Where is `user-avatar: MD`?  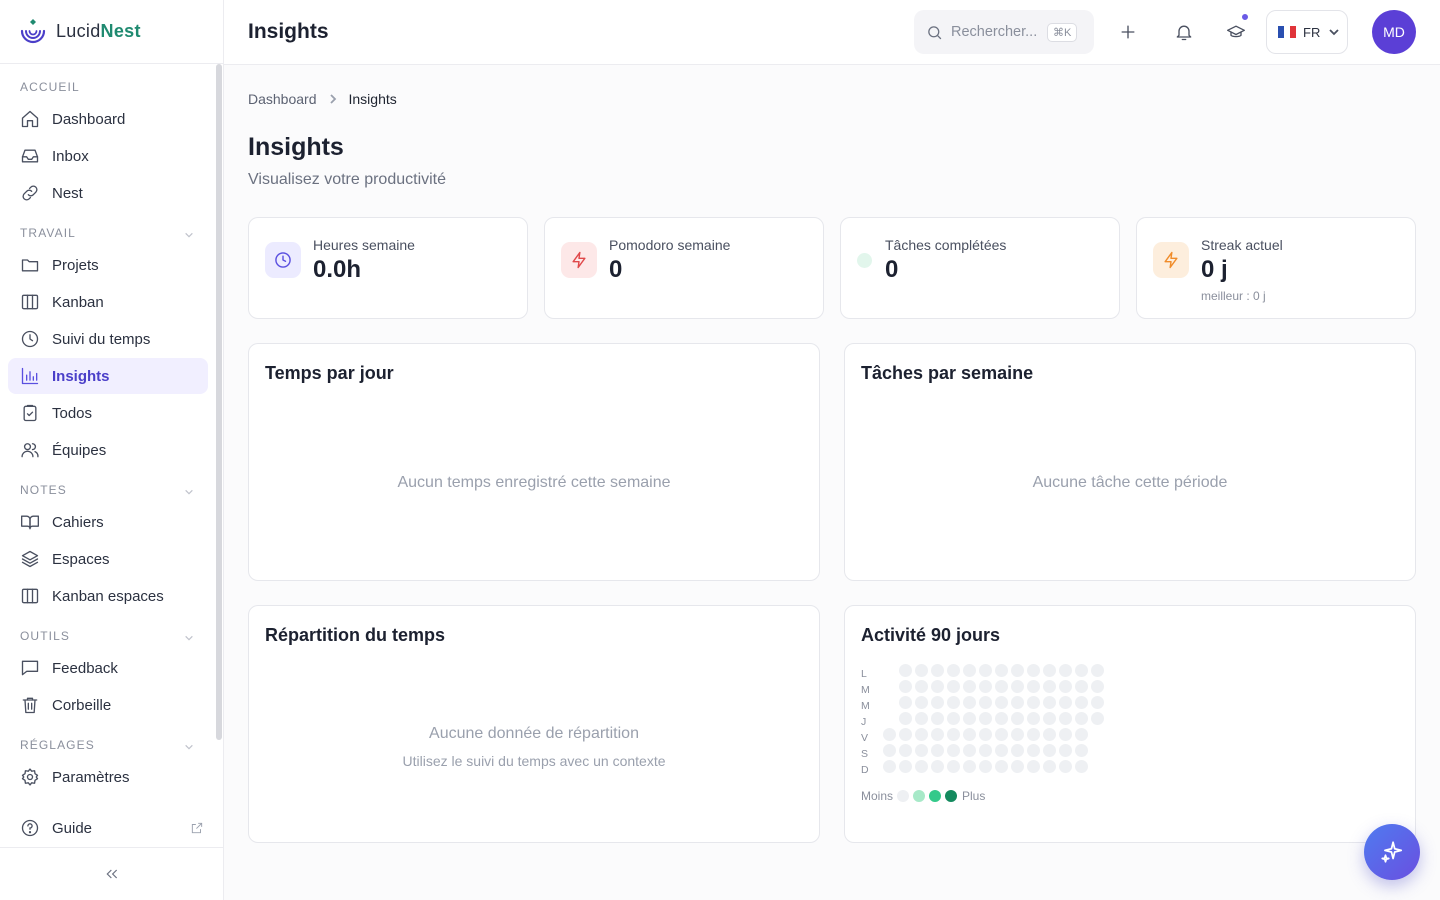 user-avatar: MD is located at coordinates (1394, 32).